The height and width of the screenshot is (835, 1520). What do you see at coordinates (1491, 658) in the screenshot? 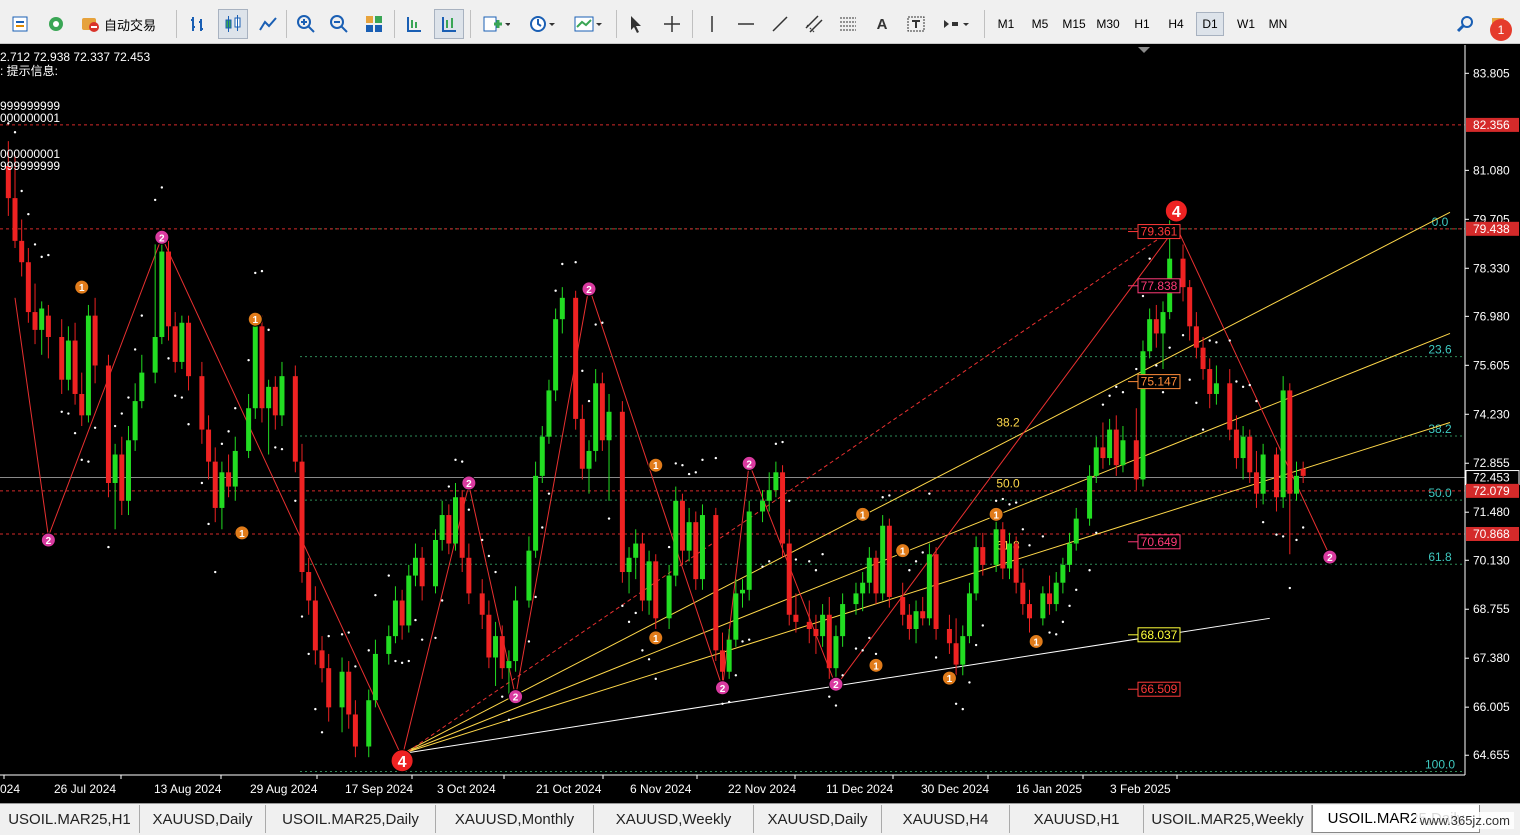
I see `price-tick-label: 67.380` at bounding box center [1491, 658].